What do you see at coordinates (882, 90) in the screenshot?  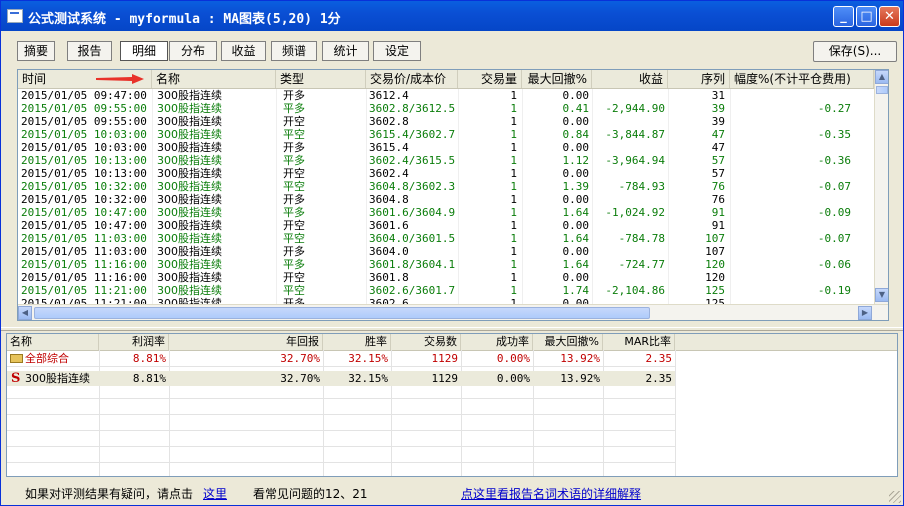 I see `vertical-scroll-thumb` at bounding box center [882, 90].